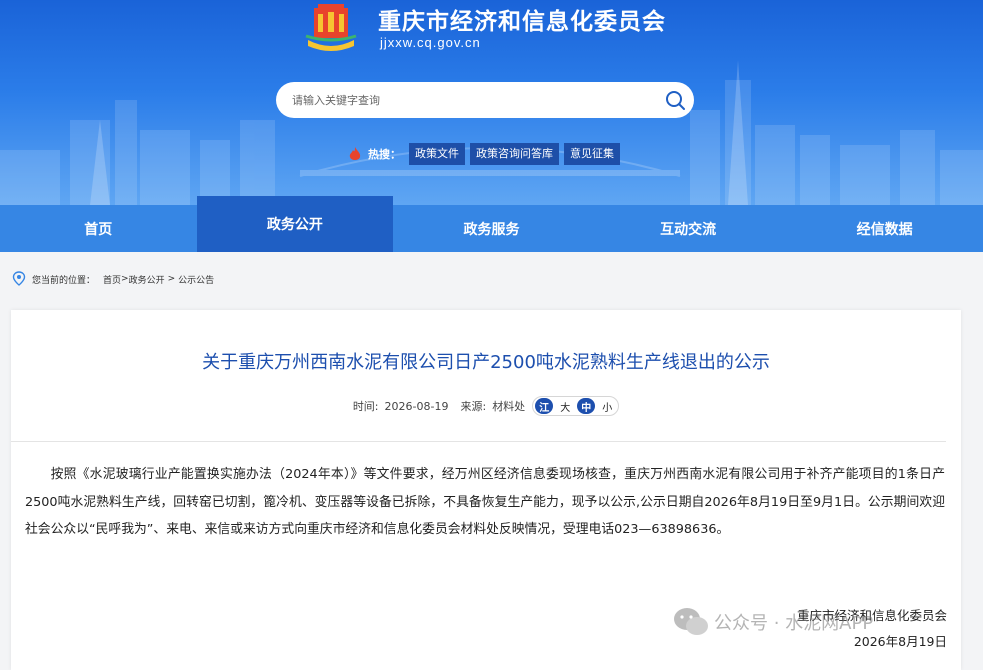 Image resolution: width=983 pixels, height=670 pixels. I want to click on breadcrumb-home: 首页, so click(112, 279).